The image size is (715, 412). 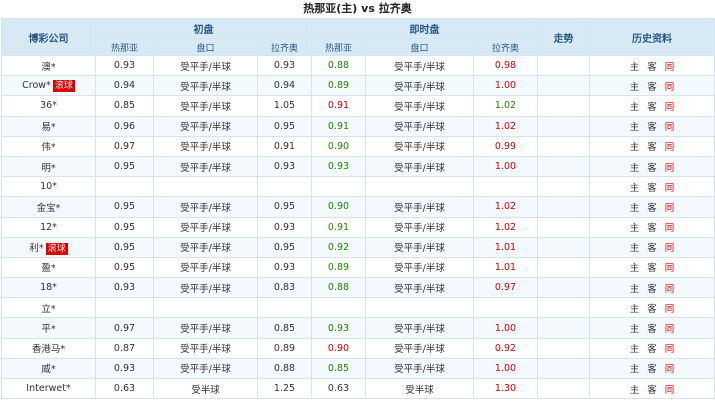 I want to click on live-away-odds: 0.92, so click(x=505, y=348).